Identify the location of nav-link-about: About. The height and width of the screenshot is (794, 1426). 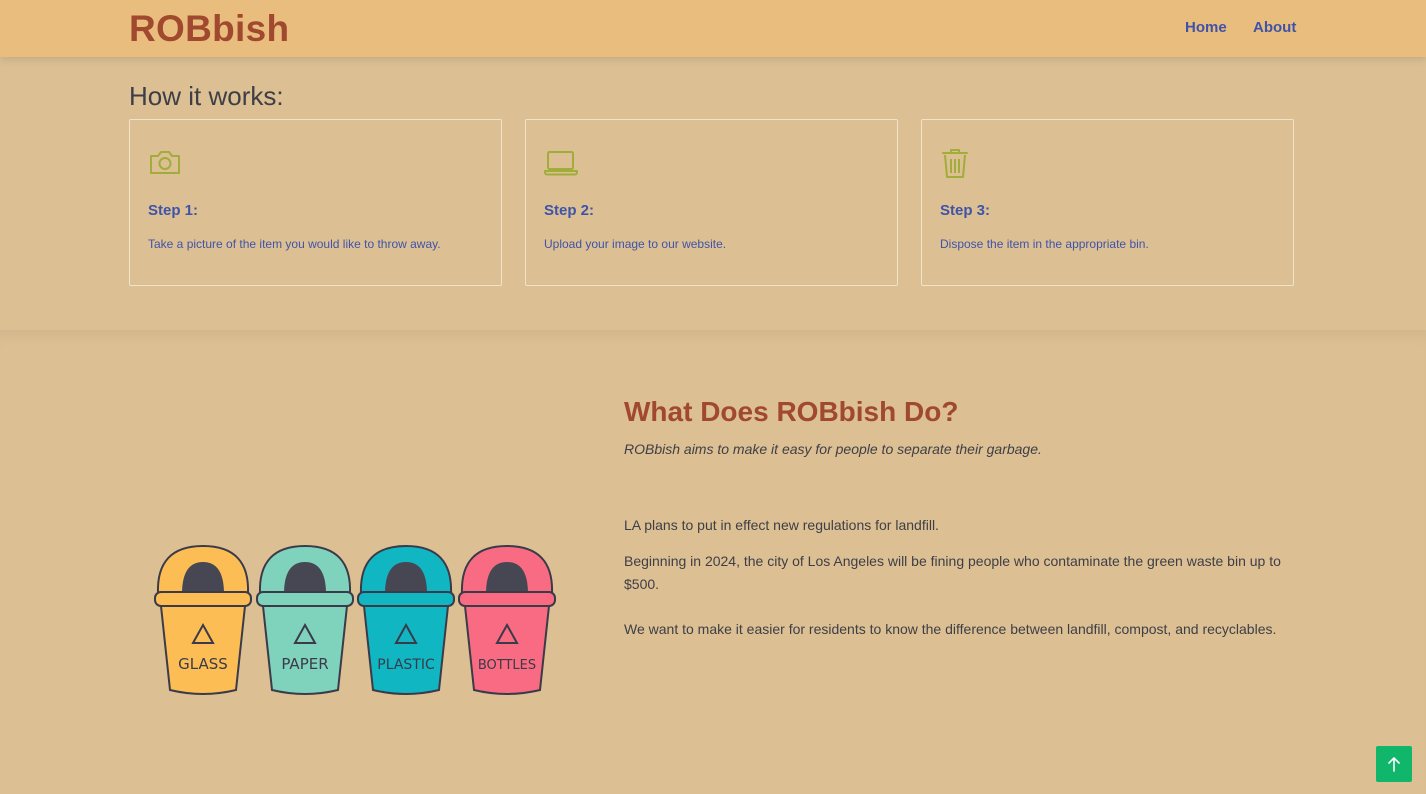
(1274, 27).